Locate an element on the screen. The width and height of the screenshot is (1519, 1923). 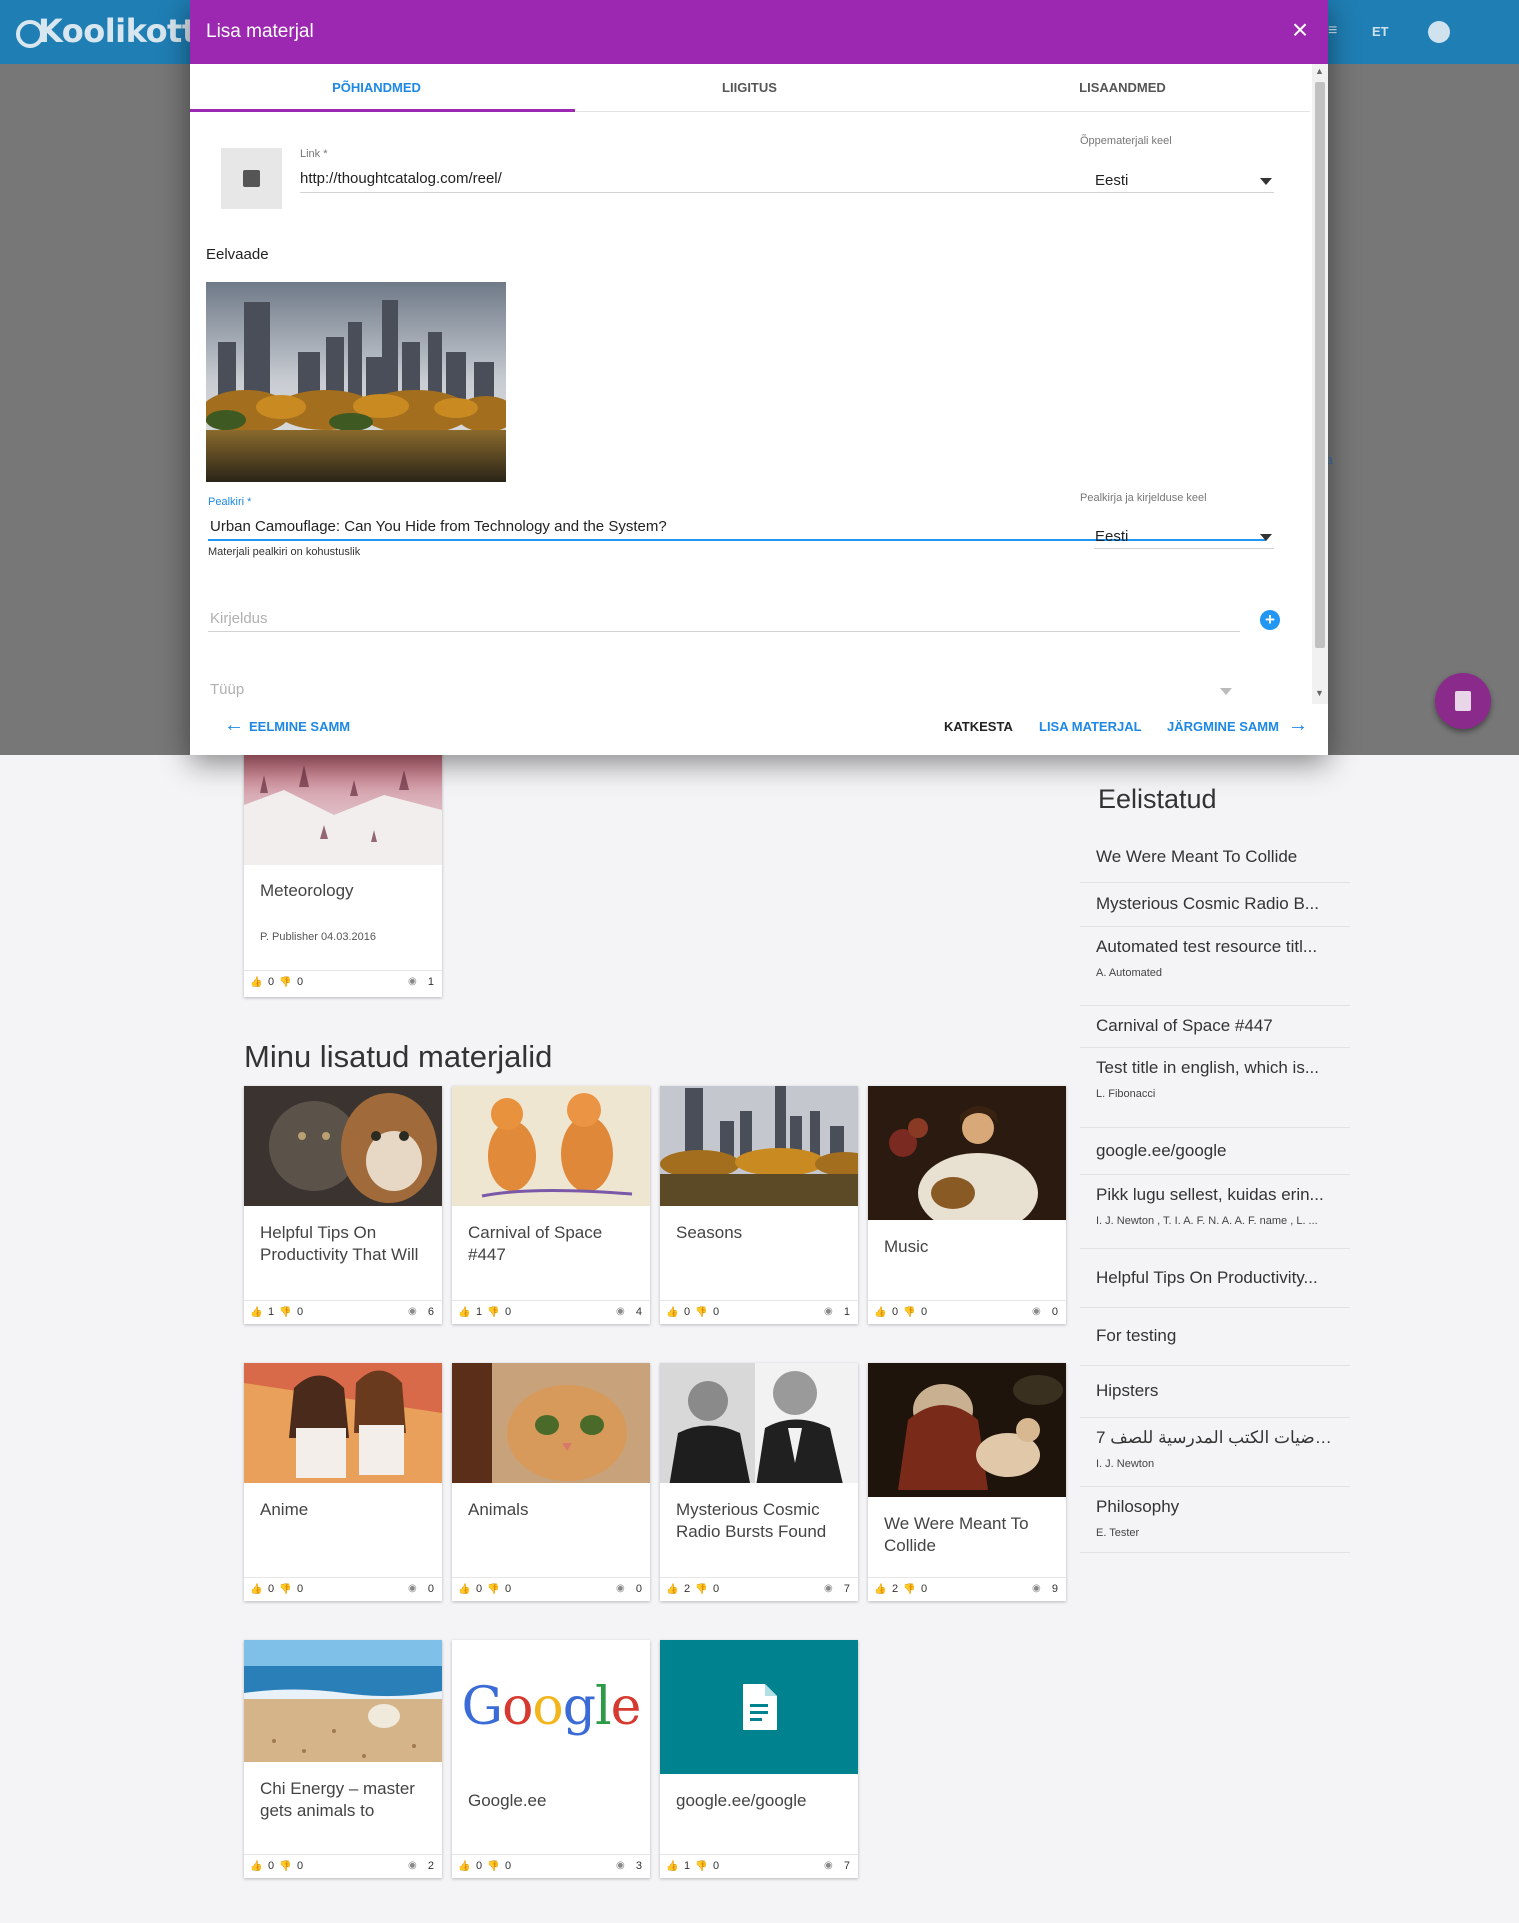
previous-step-button: EELMINE SAMM is located at coordinates (299, 726).